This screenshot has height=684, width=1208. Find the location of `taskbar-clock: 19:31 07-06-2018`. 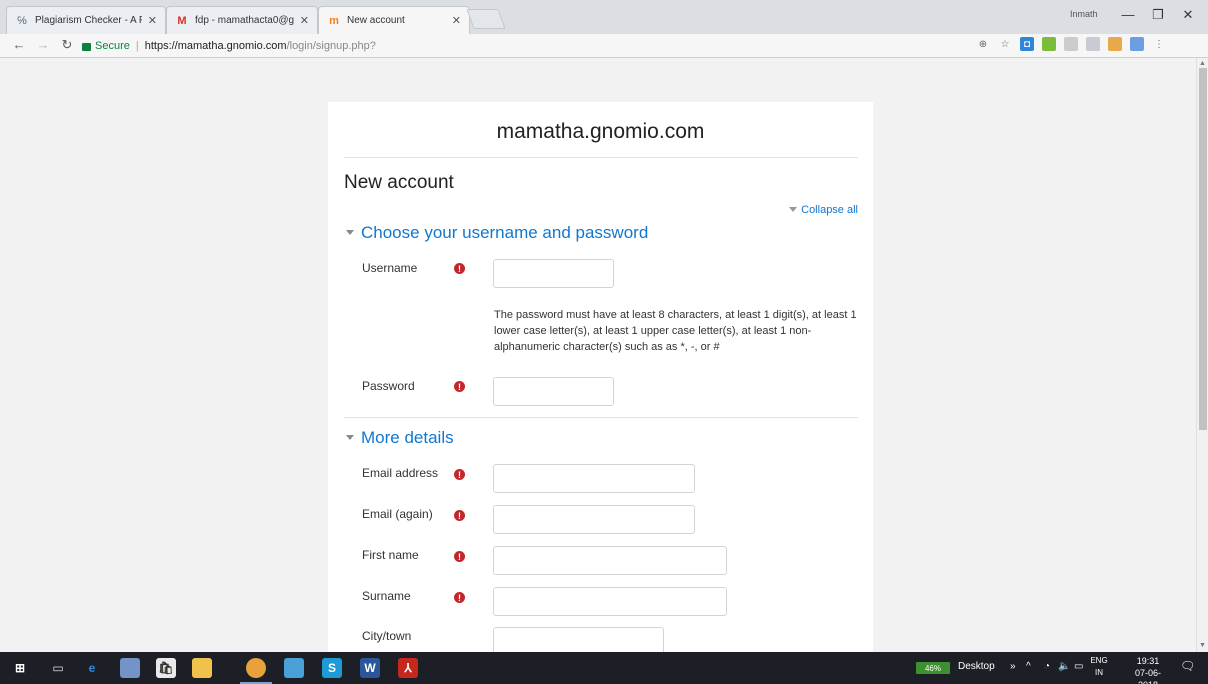

taskbar-clock: 19:31 07-06-2018 is located at coordinates (1148, 669).